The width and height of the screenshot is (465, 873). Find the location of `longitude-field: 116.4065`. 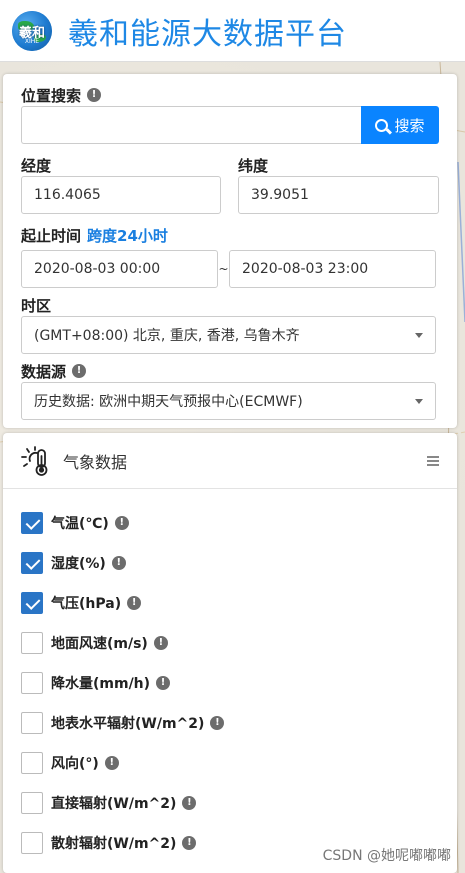

longitude-field: 116.4065 is located at coordinates (121, 195).